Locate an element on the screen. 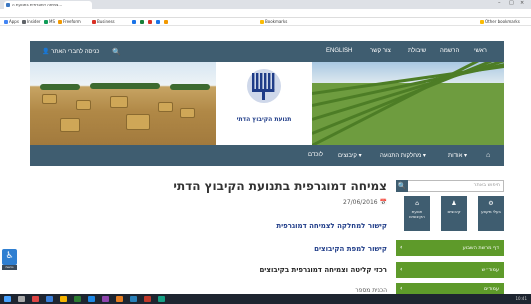  section-heading: רכזי קליטה וצמיחה דמוגרפית בקיבוצים is located at coordinates (323, 270).